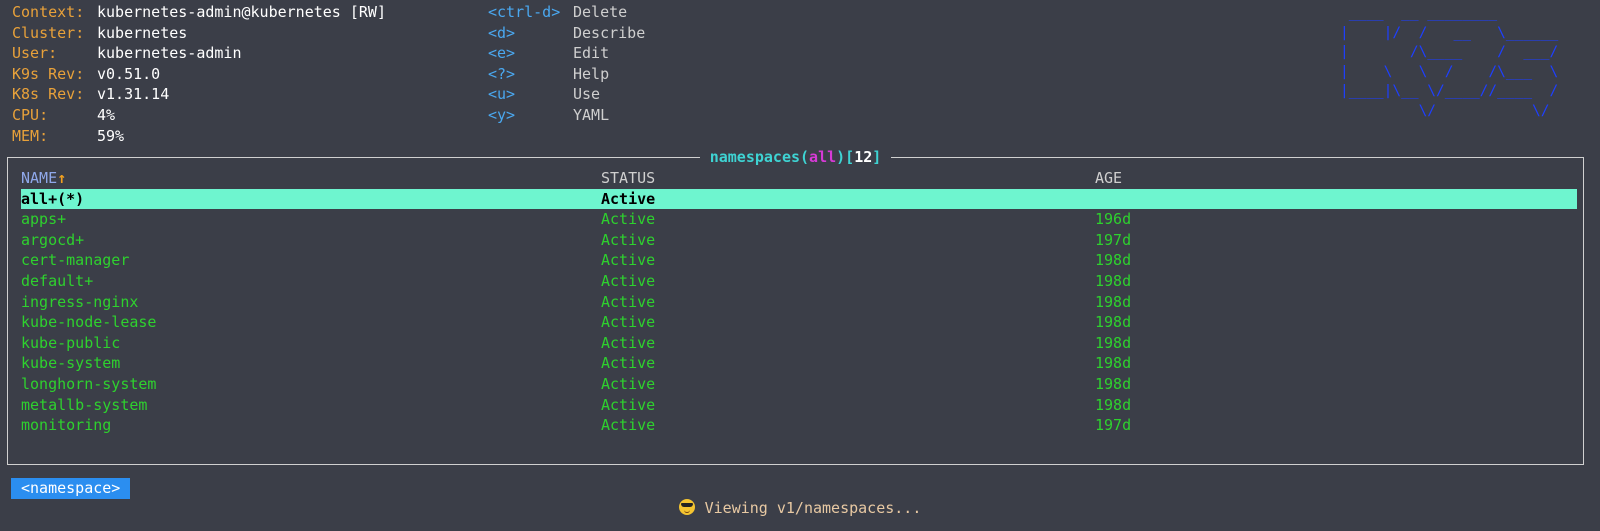 This screenshot has width=1600, height=531. Describe the element at coordinates (566, 53) in the screenshot. I see `key-hint-edit: <e> Edit` at that location.